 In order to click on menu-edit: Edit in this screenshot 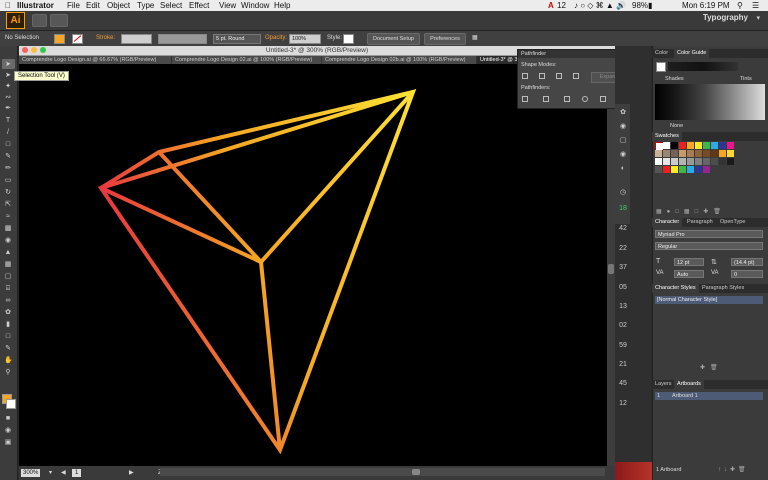, I will do `click(93, 5)`.